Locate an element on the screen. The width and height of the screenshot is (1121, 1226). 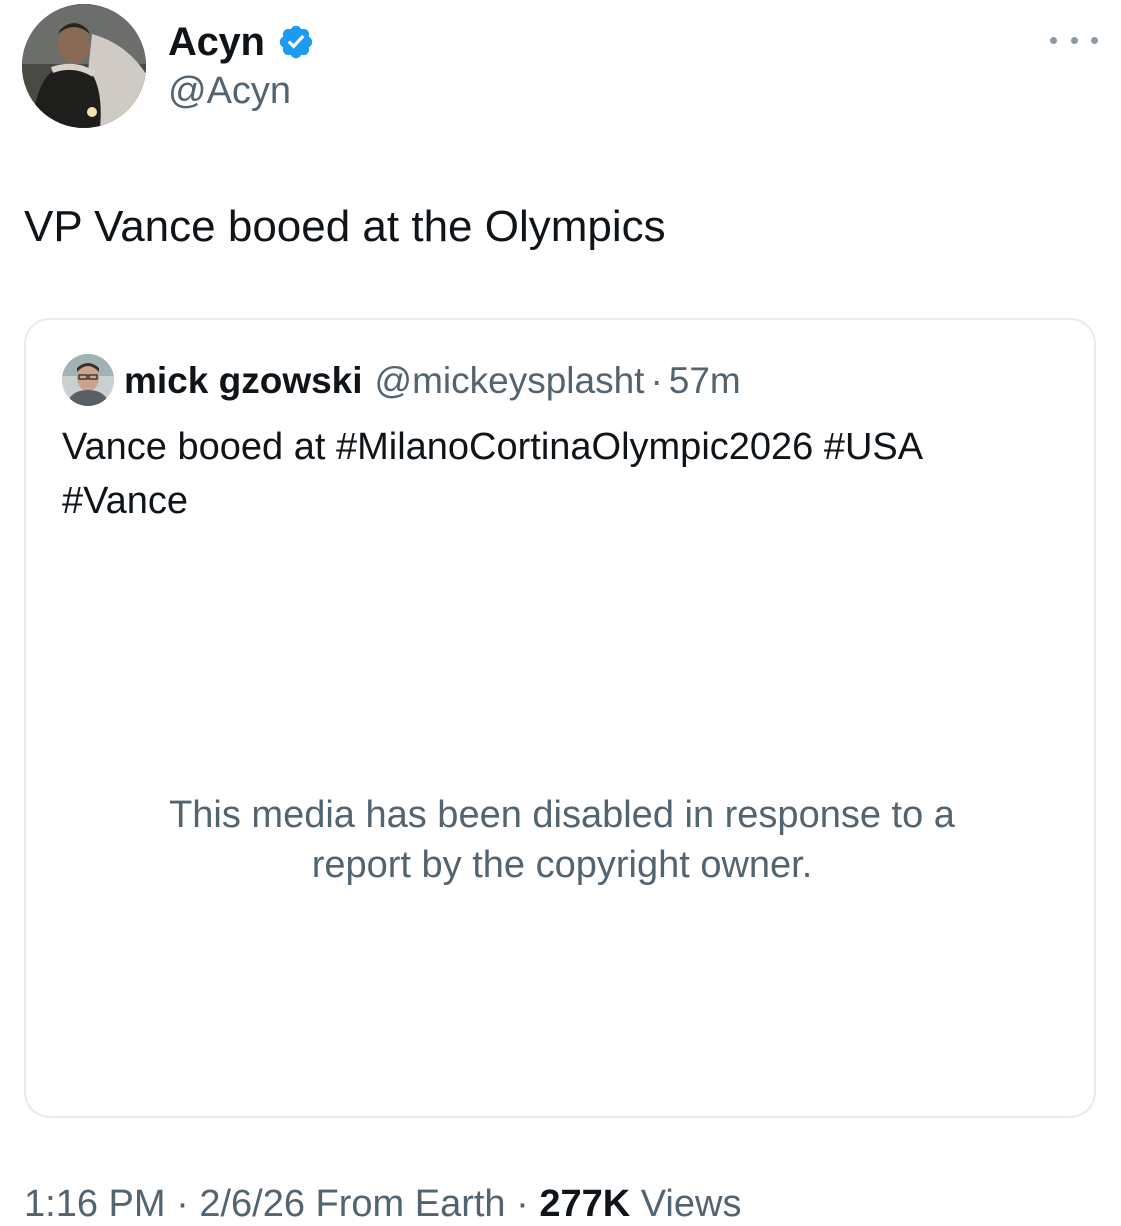
quoted-author-name: mick gzowski is located at coordinates (243, 381).